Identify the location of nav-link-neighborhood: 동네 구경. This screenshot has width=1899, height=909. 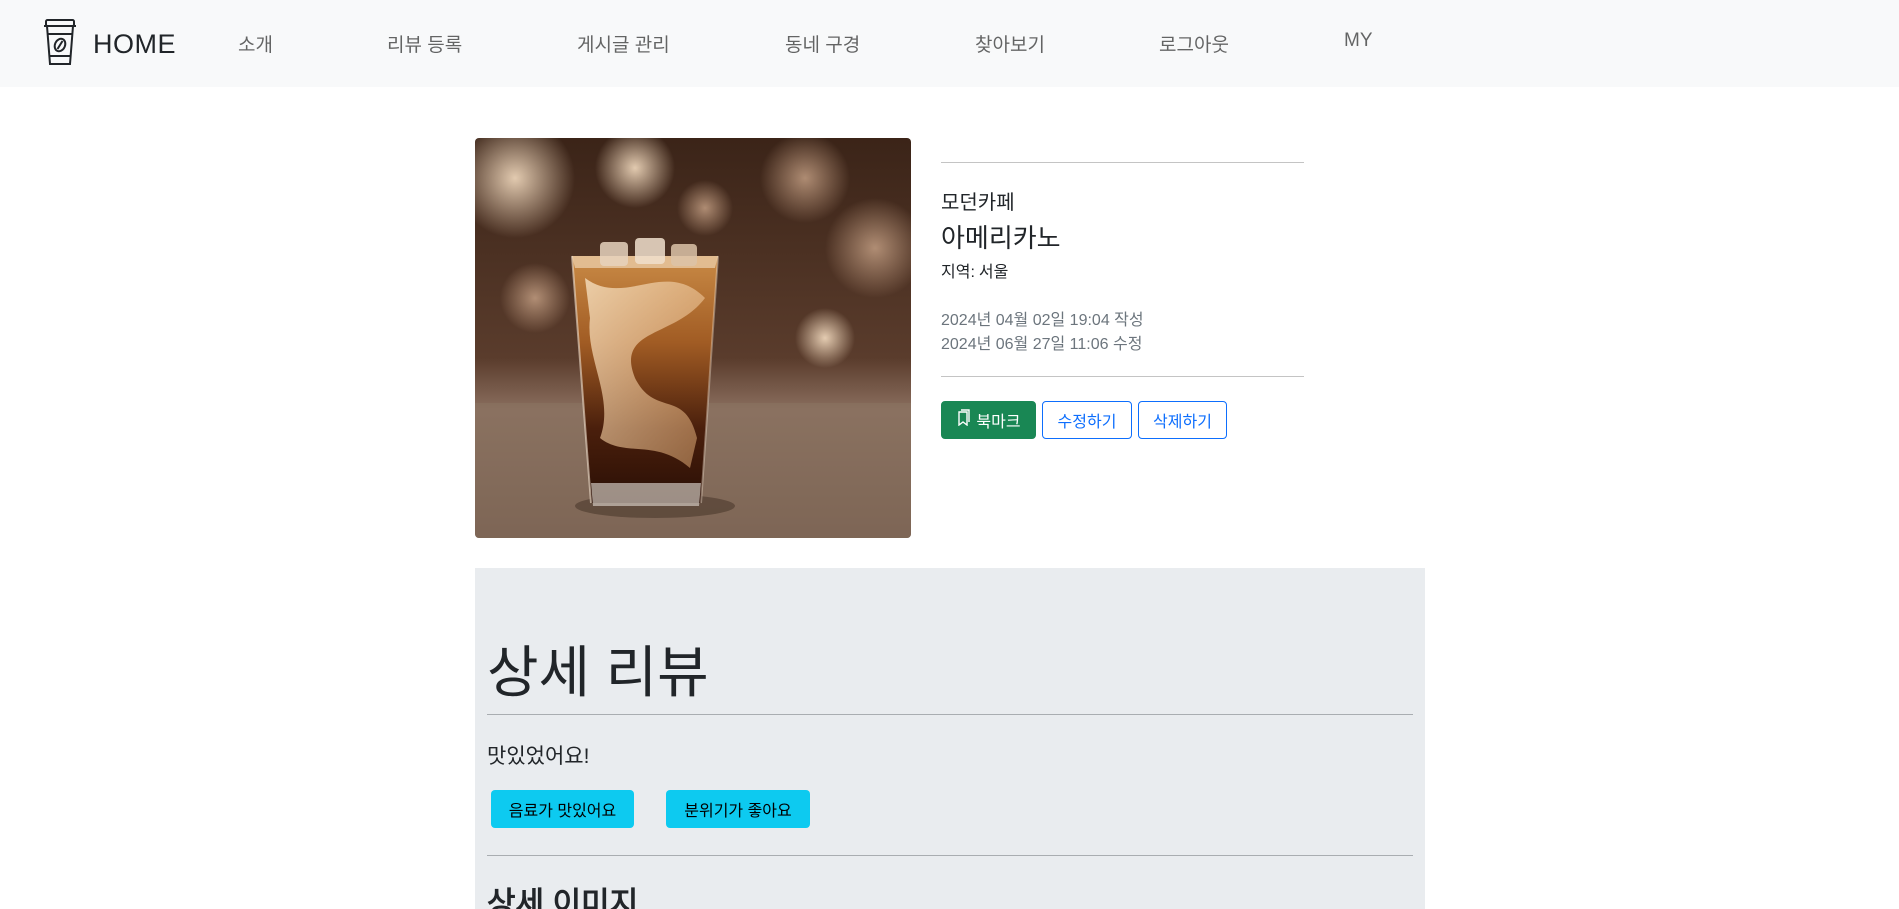
(822, 43).